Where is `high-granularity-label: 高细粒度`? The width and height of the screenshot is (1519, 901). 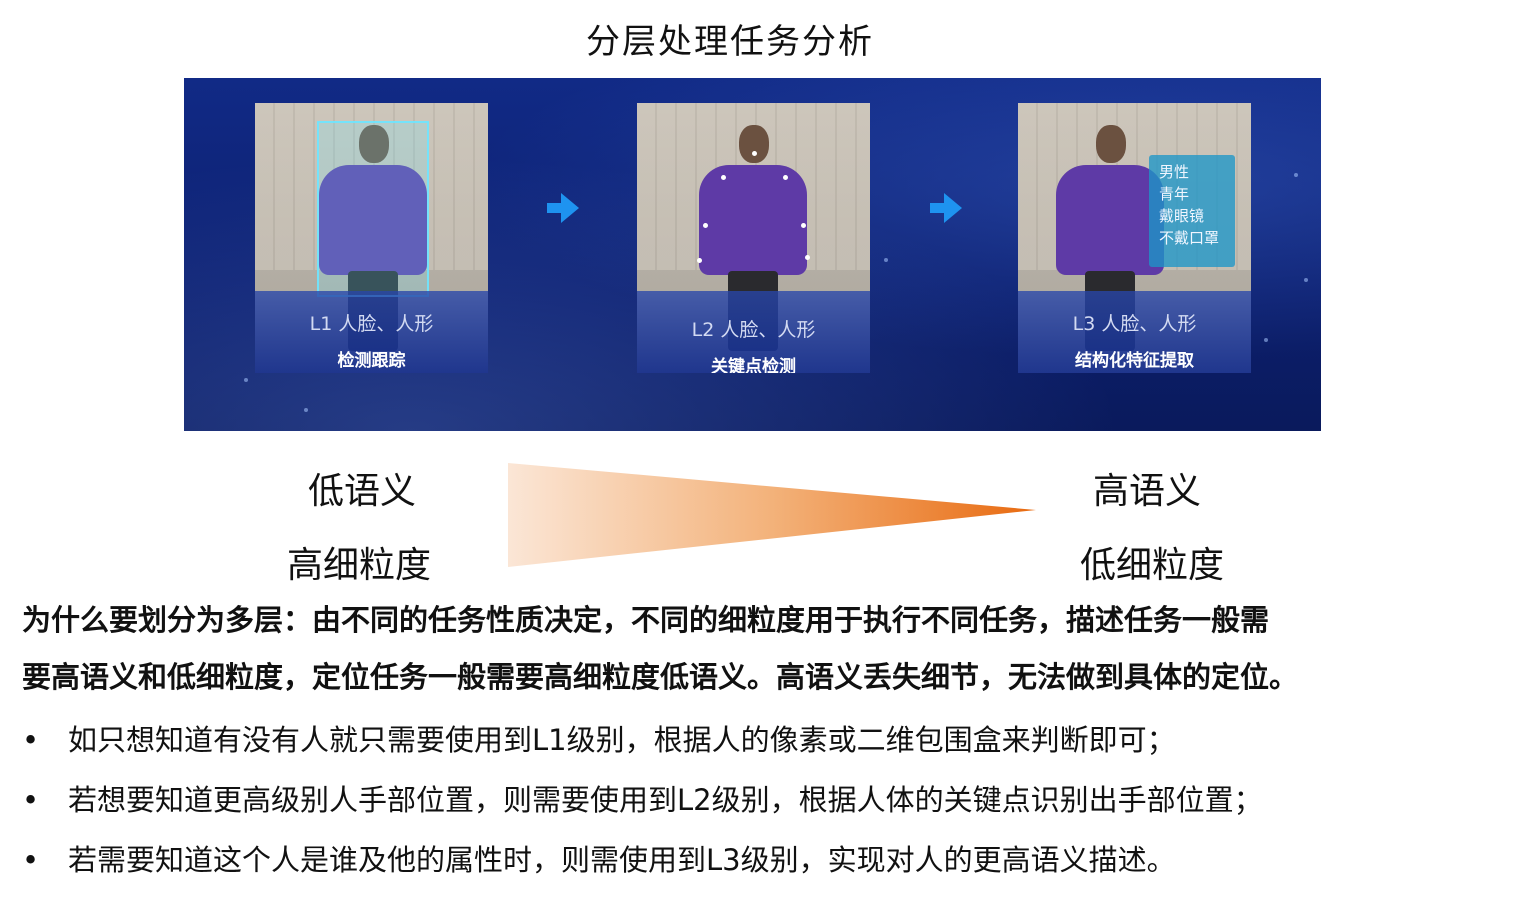
high-granularity-label: 高细粒度 is located at coordinates (359, 565).